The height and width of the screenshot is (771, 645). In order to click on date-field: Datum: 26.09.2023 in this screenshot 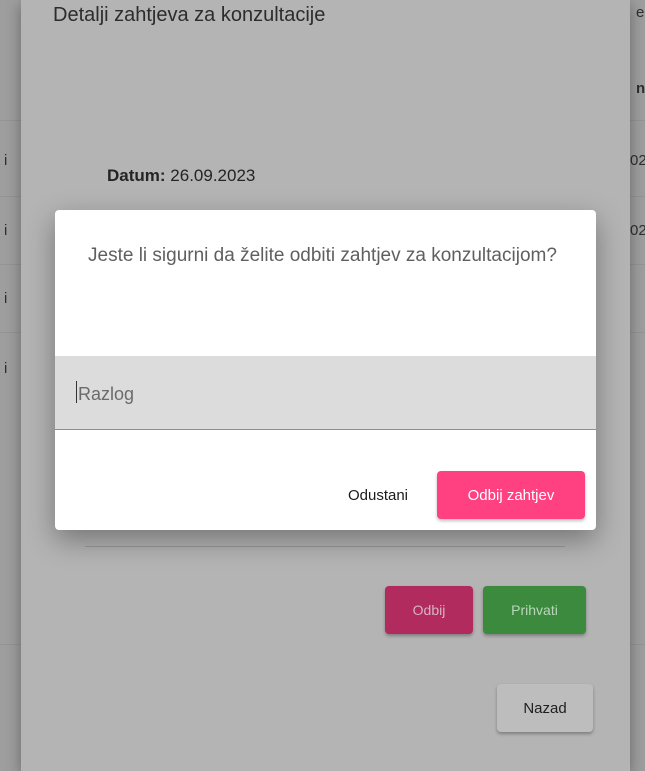, I will do `click(181, 176)`.